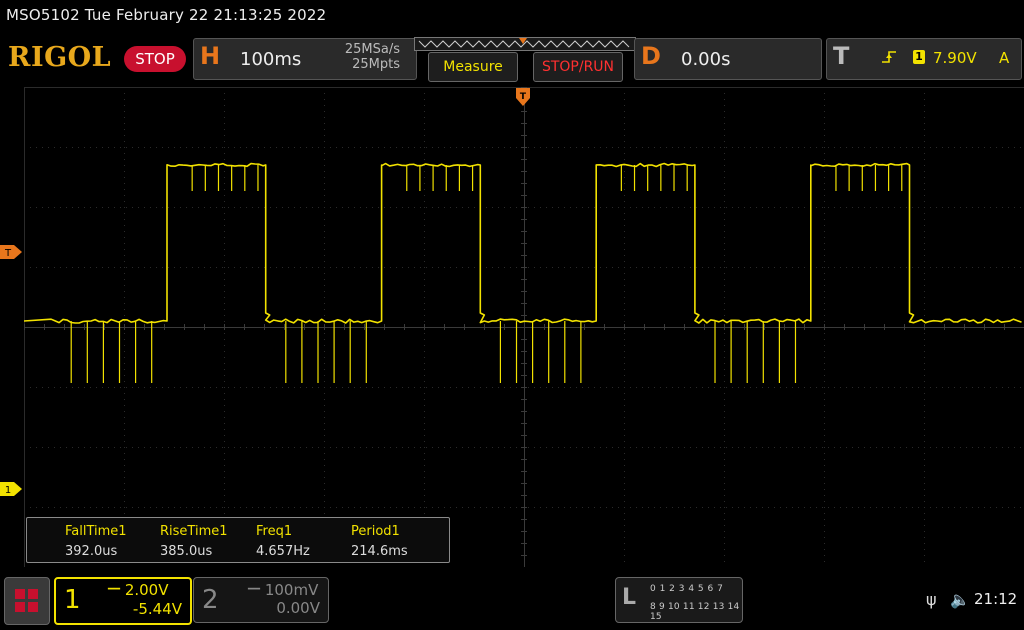 The width and height of the screenshot is (1024, 630). Describe the element at coordinates (686, 589) in the screenshot. I see `logic-channels-low: 0 1 2 3 4 5 6 7` at that location.